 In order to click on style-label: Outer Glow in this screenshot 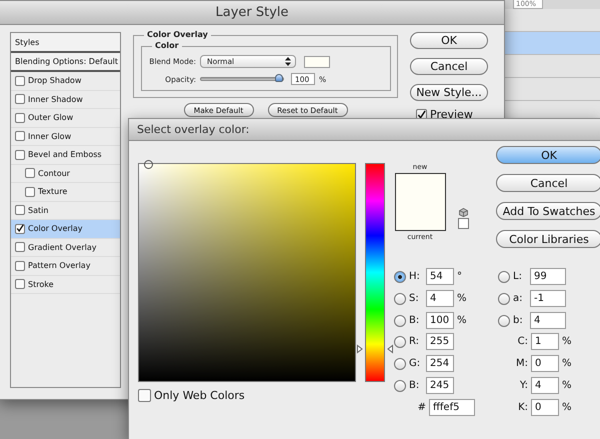, I will do `click(51, 117)`.